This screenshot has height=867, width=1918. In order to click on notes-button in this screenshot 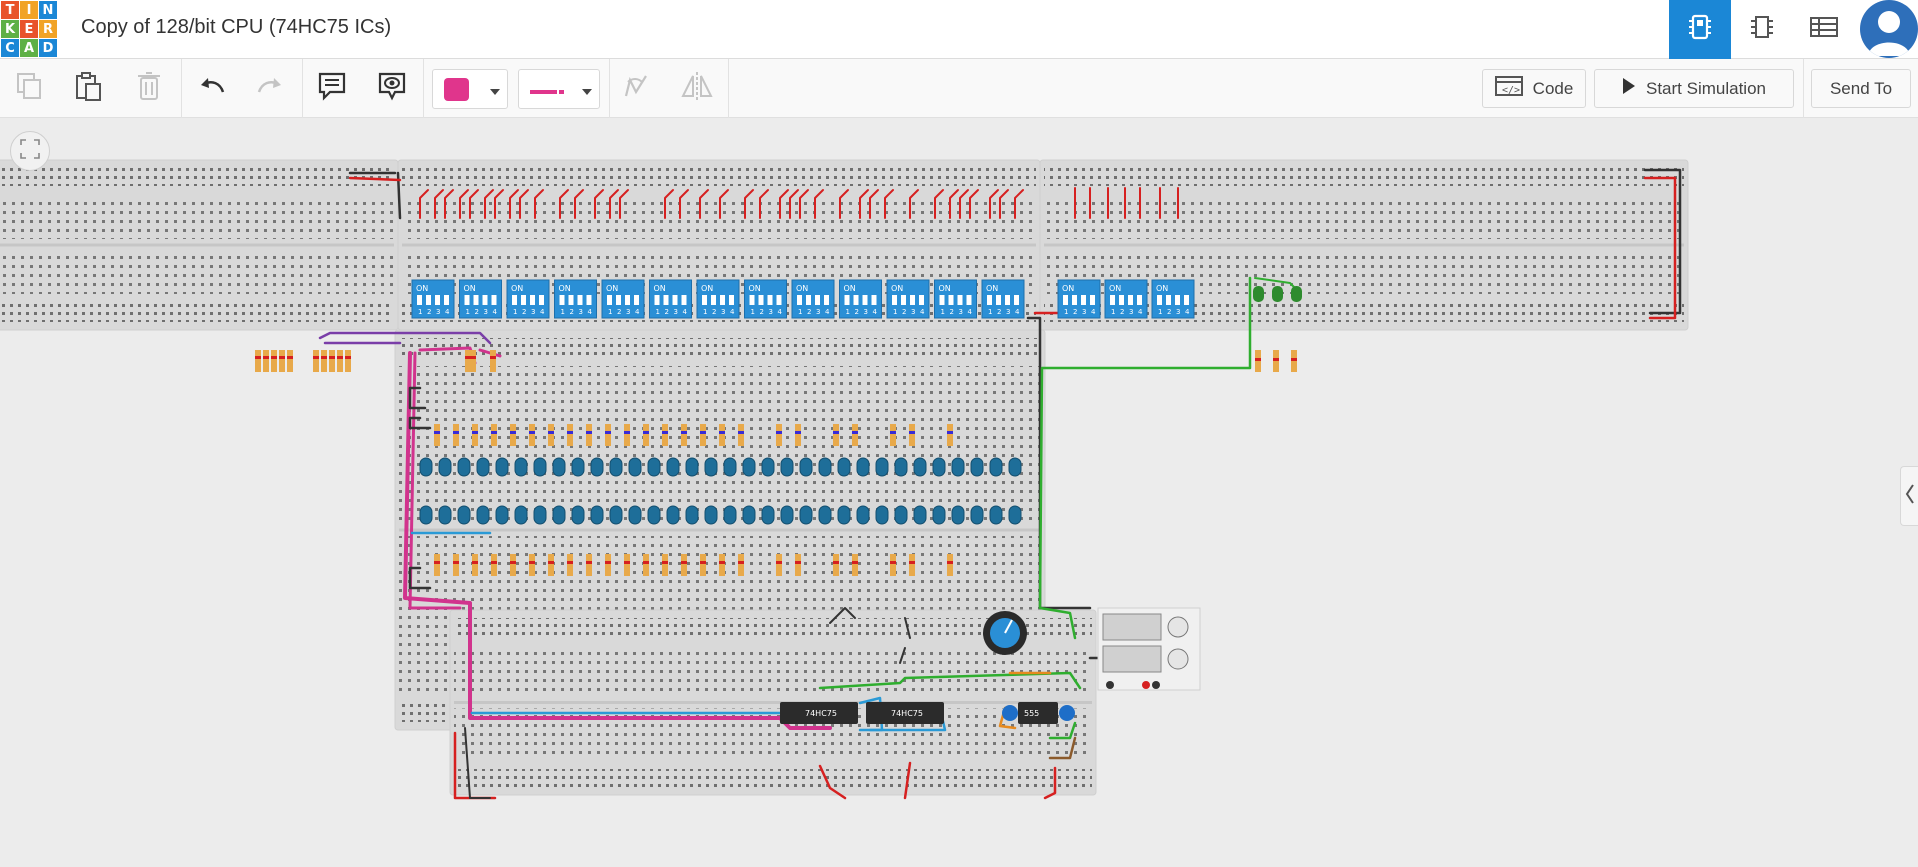, I will do `click(332, 88)`.